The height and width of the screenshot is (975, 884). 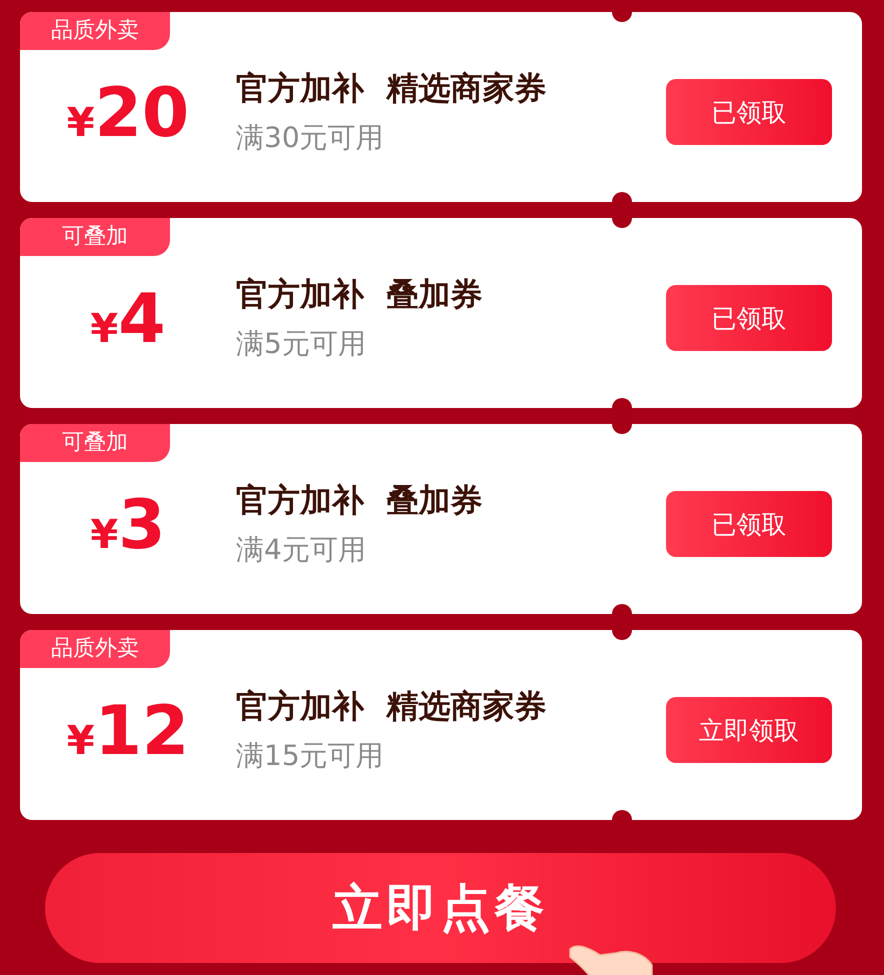 I want to click on coupon-condition: 满4元可用, so click(x=301, y=550).